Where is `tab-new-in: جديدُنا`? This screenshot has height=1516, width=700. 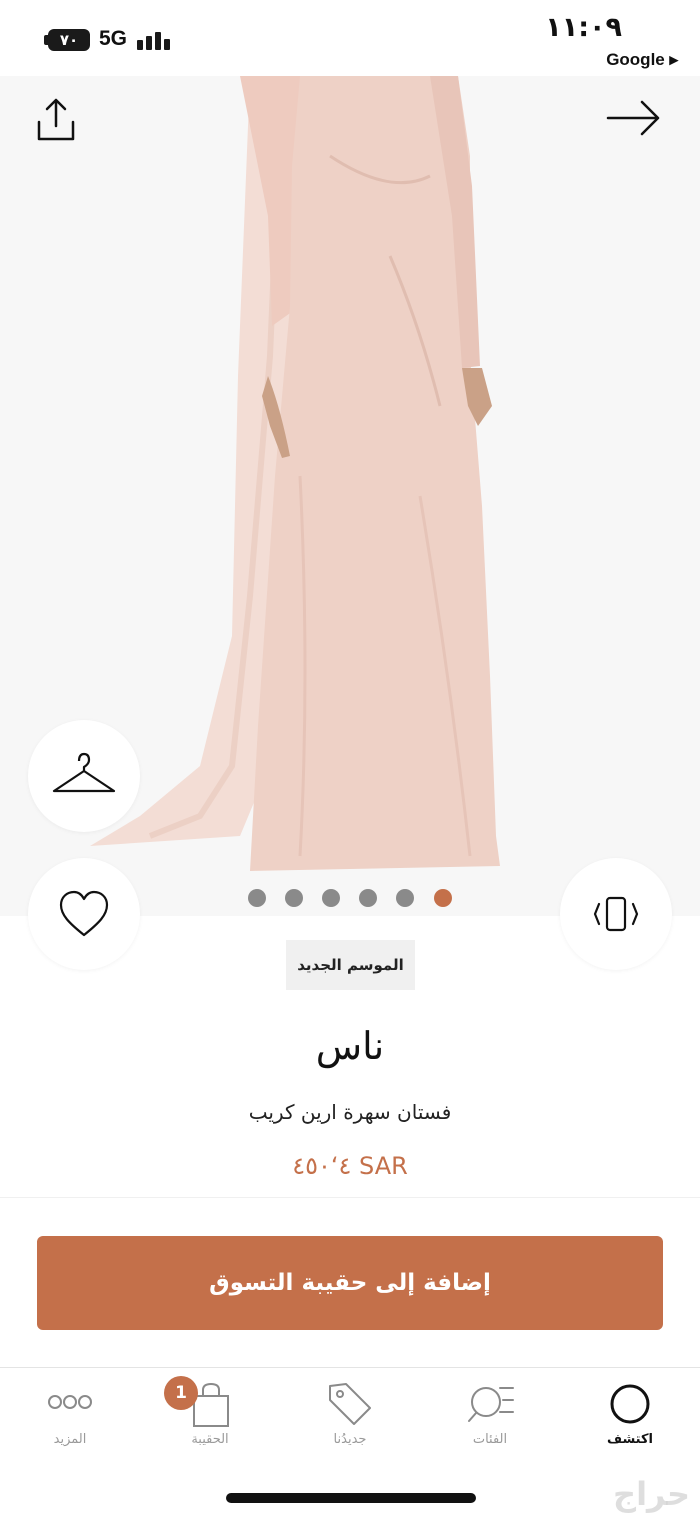 tab-new-in: جديدُنا is located at coordinates (350, 1419).